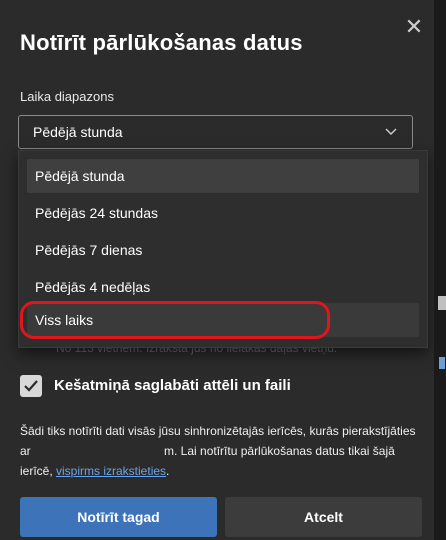 The image size is (446, 540). Describe the element at coordinates (78, 132) in the screenshot. I see `time-range-selected-value: Pēdējā stunda` at that location.